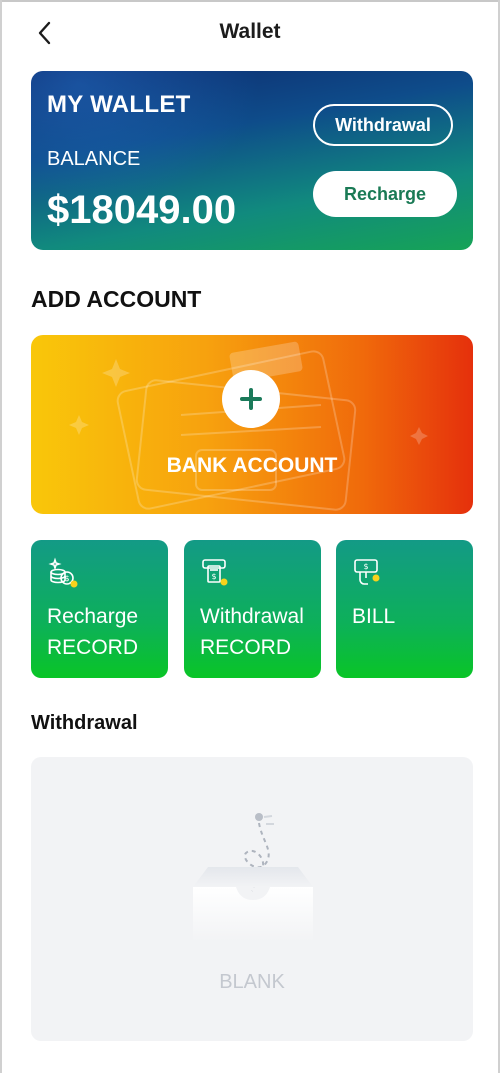 This screenshot has width=500, height=1073. Describe the element at coordinates (252, 465) in the screenshot. I see `bank-account-label: BANK ACCOUNT` at that location.